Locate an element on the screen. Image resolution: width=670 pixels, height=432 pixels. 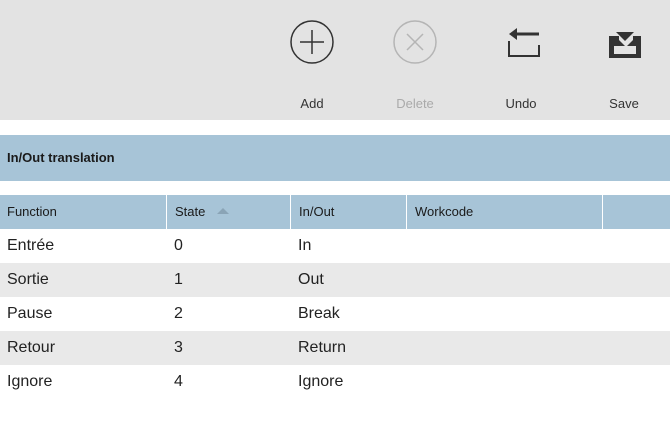
cell-inout: Return is located at coordinates (322, 347).